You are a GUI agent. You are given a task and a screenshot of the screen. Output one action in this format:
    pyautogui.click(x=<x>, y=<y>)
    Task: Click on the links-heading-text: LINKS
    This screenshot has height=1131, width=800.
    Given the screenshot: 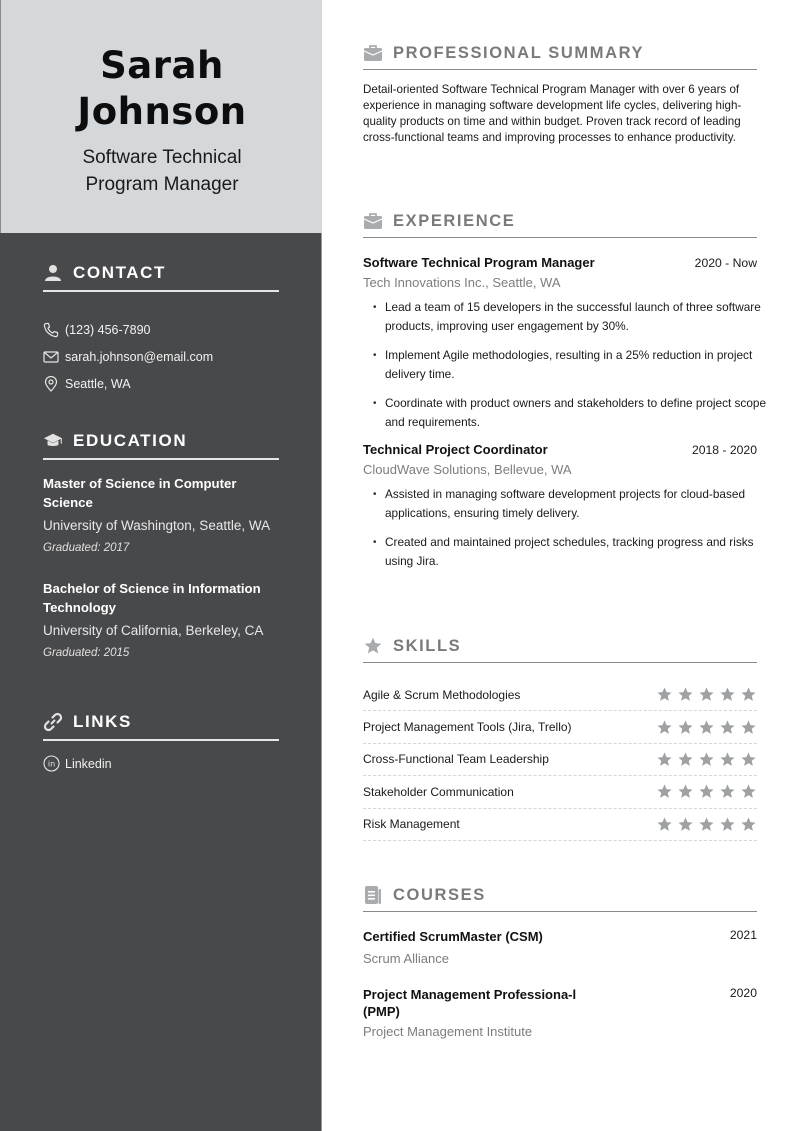 What is the action you would take?
    pyautogui.click(x=102, y=721)
    